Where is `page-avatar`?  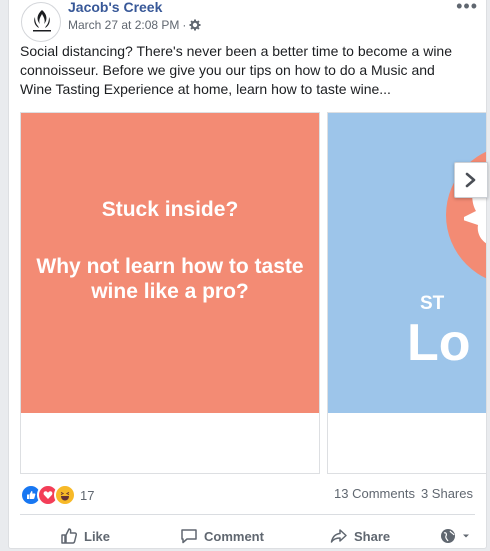
page-avatar is located at coordinates (41, 22).